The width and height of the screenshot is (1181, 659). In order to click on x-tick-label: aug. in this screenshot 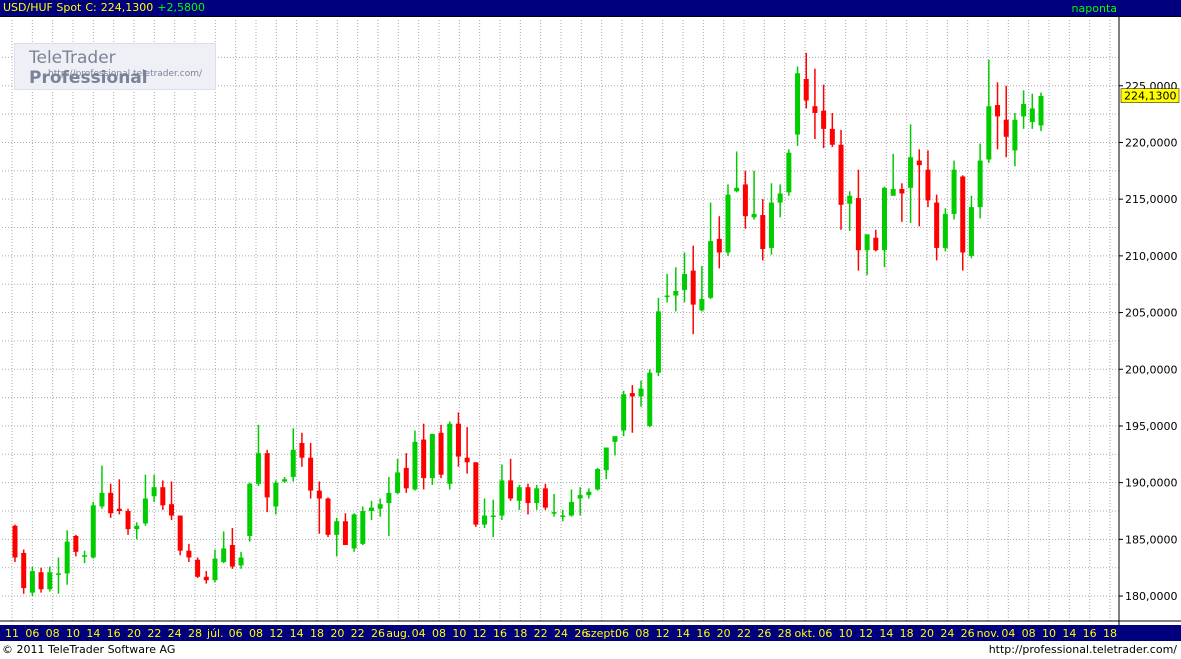, I will do `click(398, 633)`.